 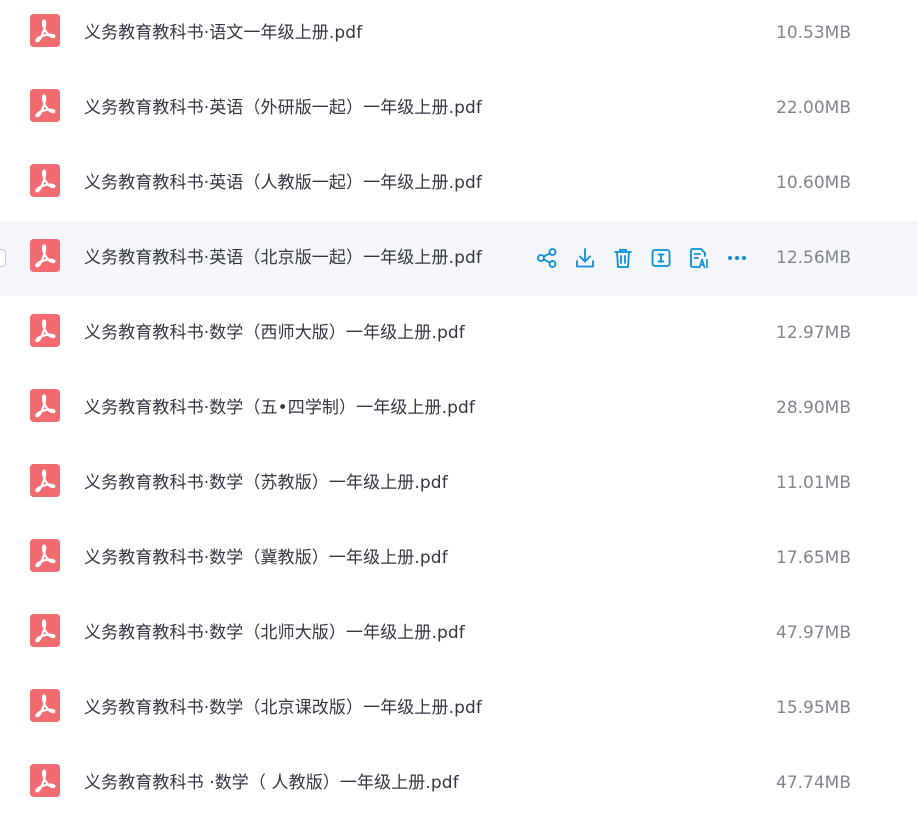 What do you see at coordinates (813, 258) in the screenshot?
I see `file-size: 12.56MB` at bounding box center [813, 258].